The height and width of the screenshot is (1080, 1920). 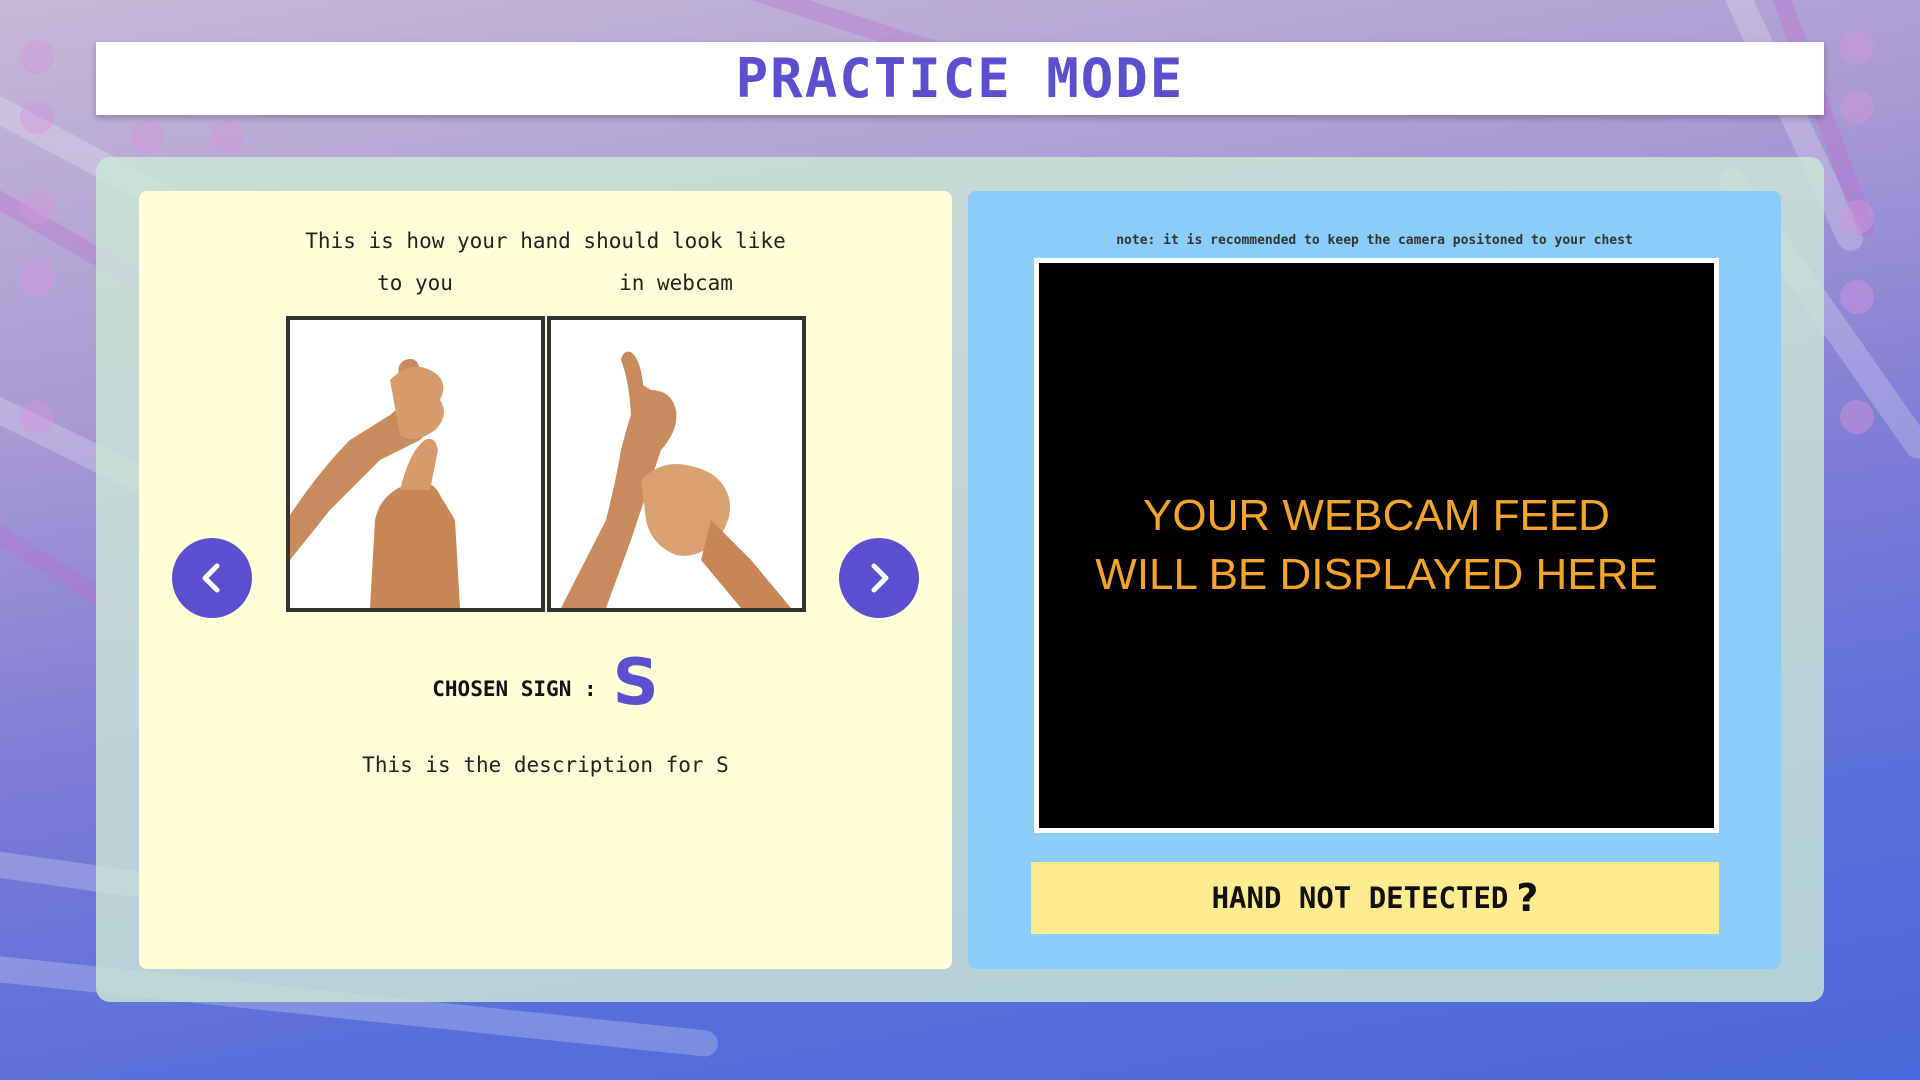 I want to click on webcam-placeholder-line1: YOUR WEBCAM FEED, so click(x=1376, y=516).